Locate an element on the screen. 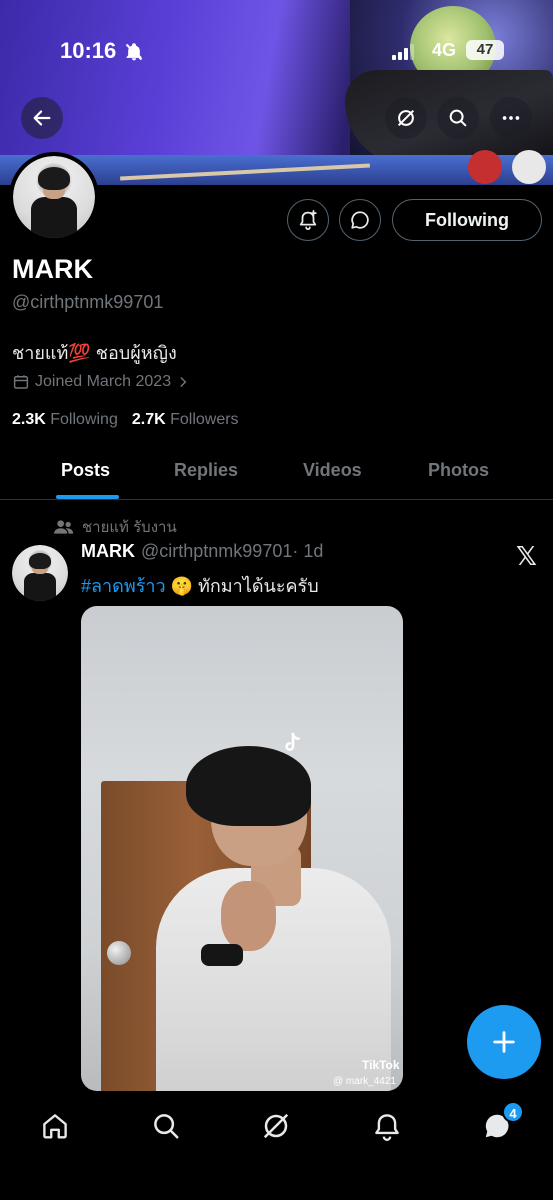  nav-grok is located at coordinates (276, 1126).